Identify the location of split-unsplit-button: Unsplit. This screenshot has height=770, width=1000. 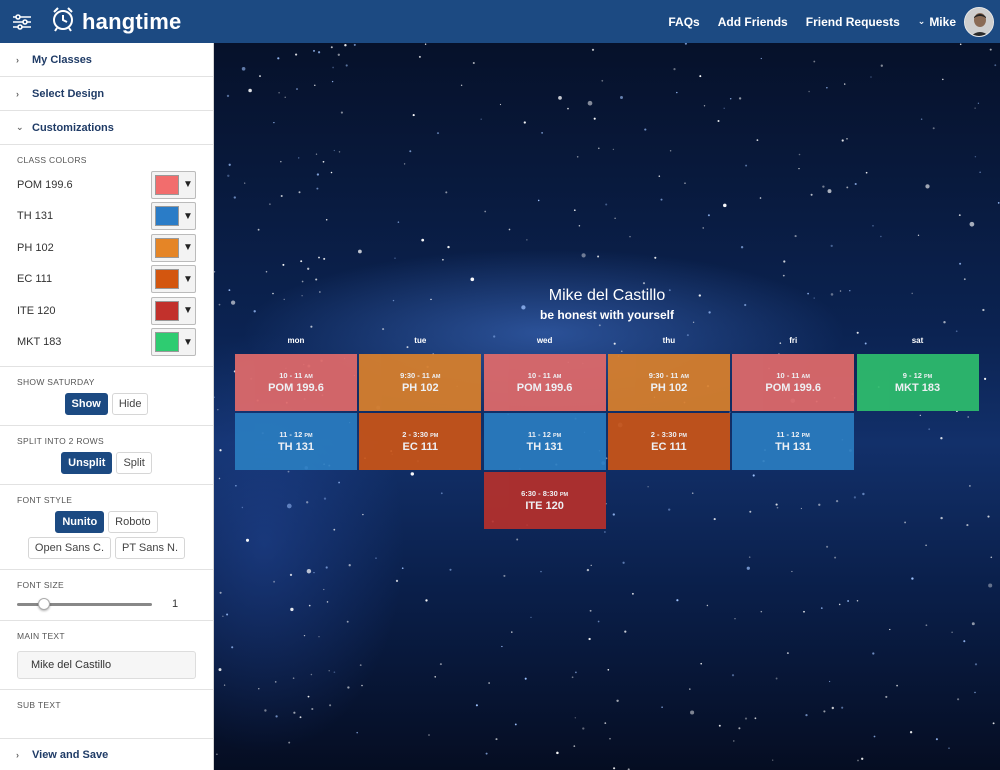
(87, 463).